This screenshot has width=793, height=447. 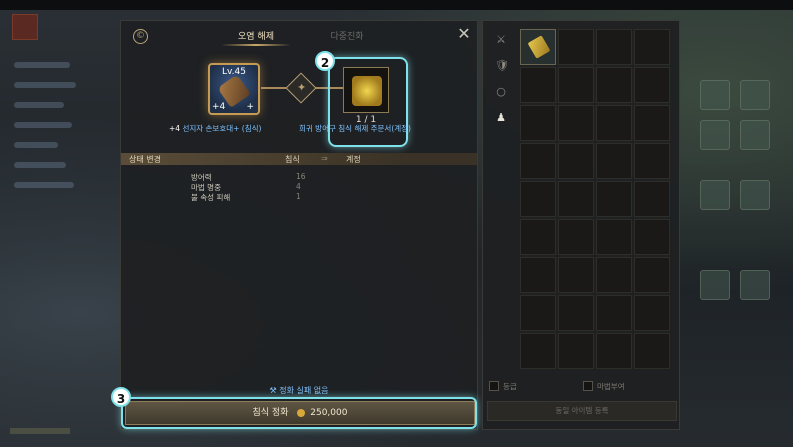 I want to click on armor-icon: 🛡, so click(x=502, y=66).